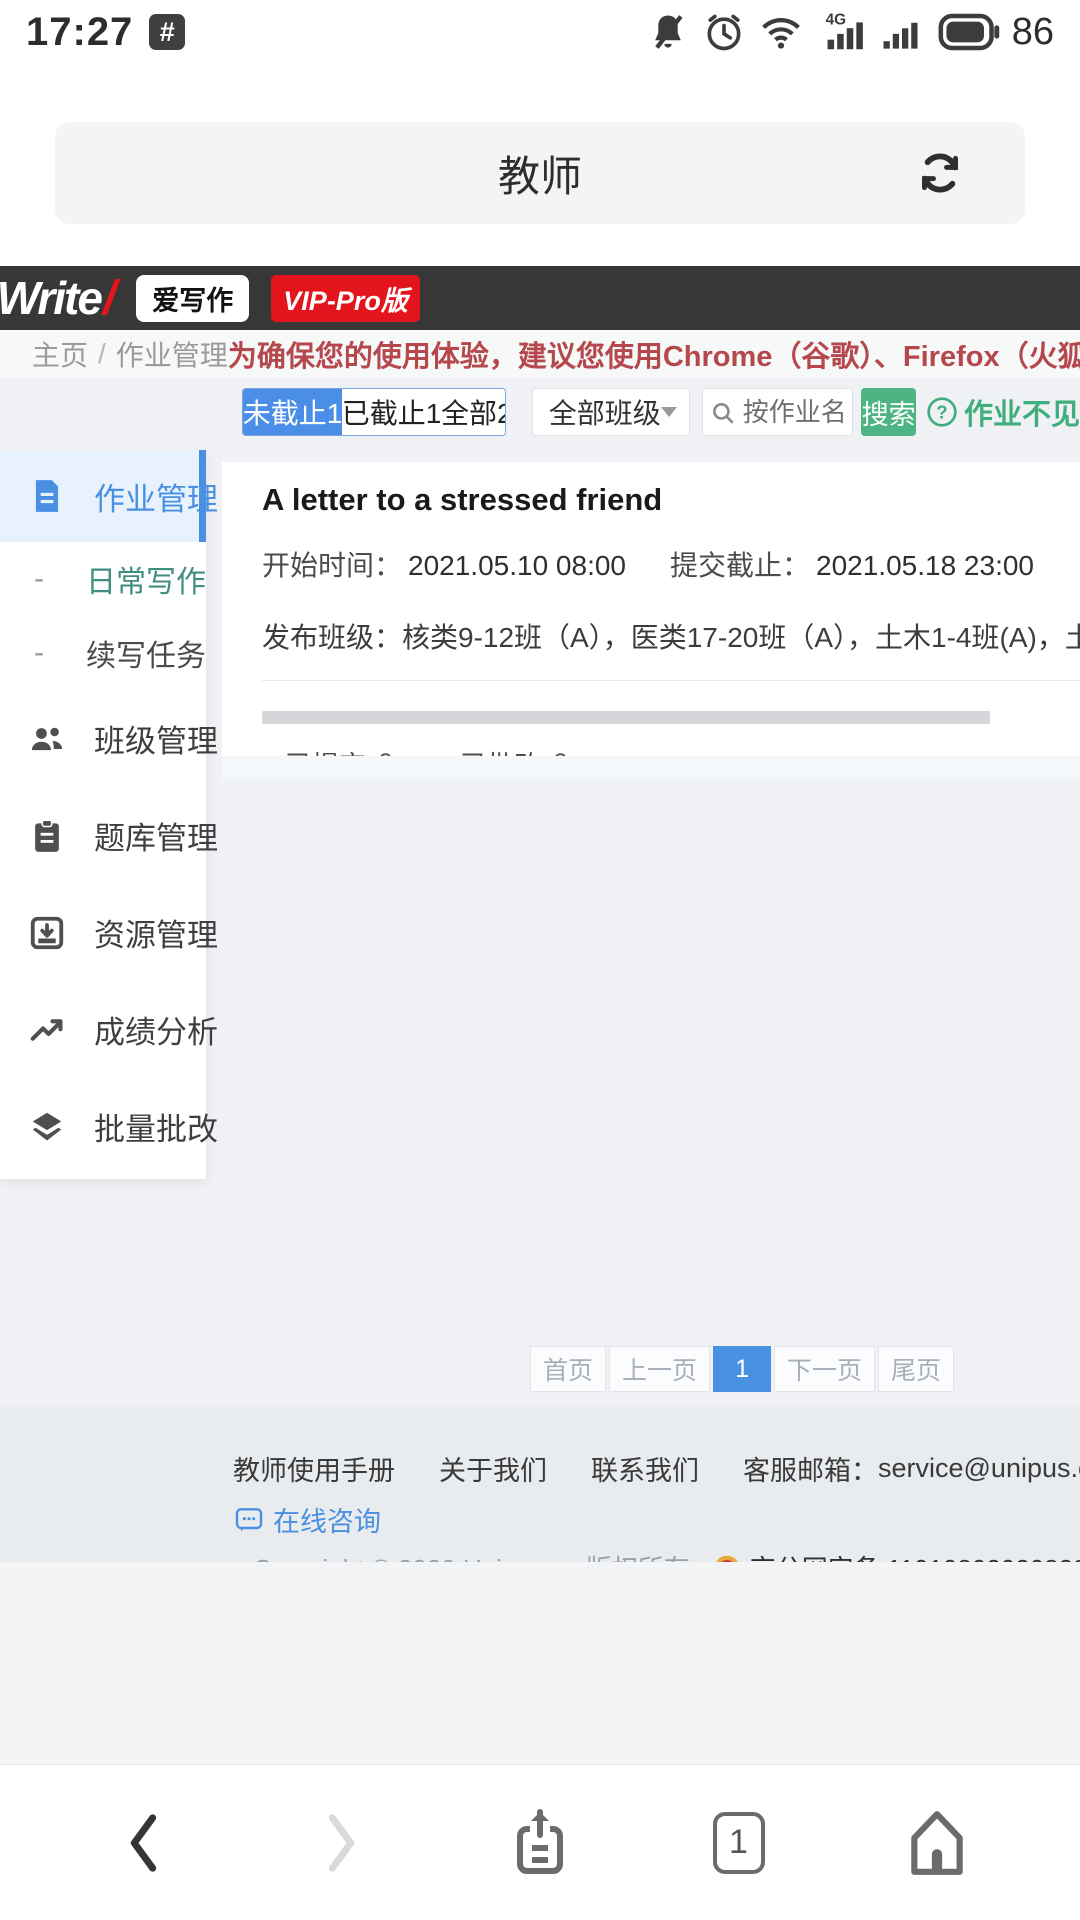 This screenshot has height=1920, width=1080. What do you see at coordinates (391, 412) in the screenshot?
I see `tab-due: 已截止1` at bounding box center [391, 412].